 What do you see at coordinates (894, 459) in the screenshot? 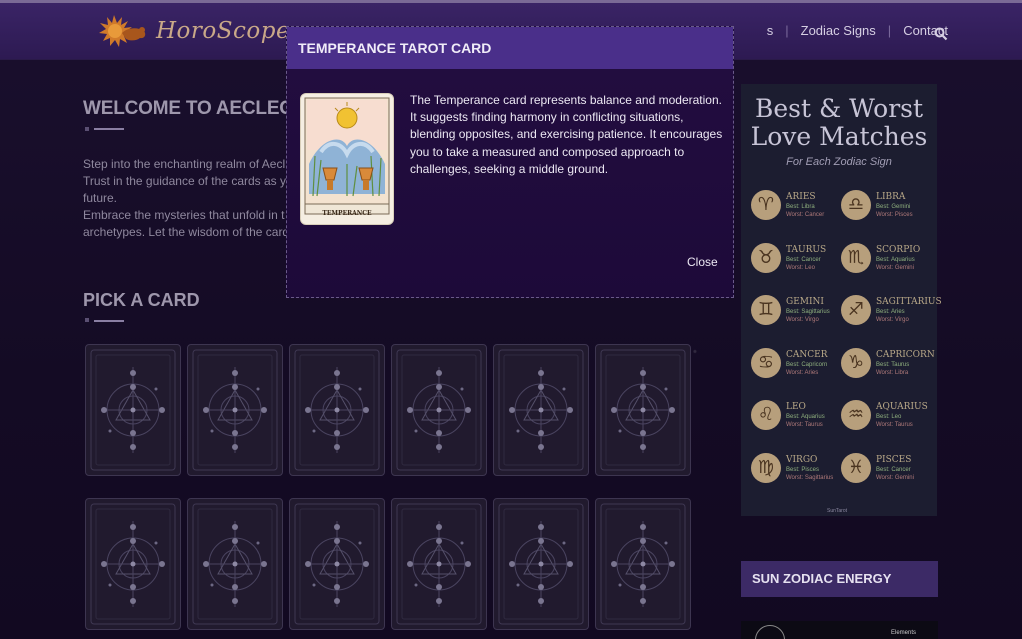
I see `zodiac-name: PISCES` at bounding box center [894, 459].